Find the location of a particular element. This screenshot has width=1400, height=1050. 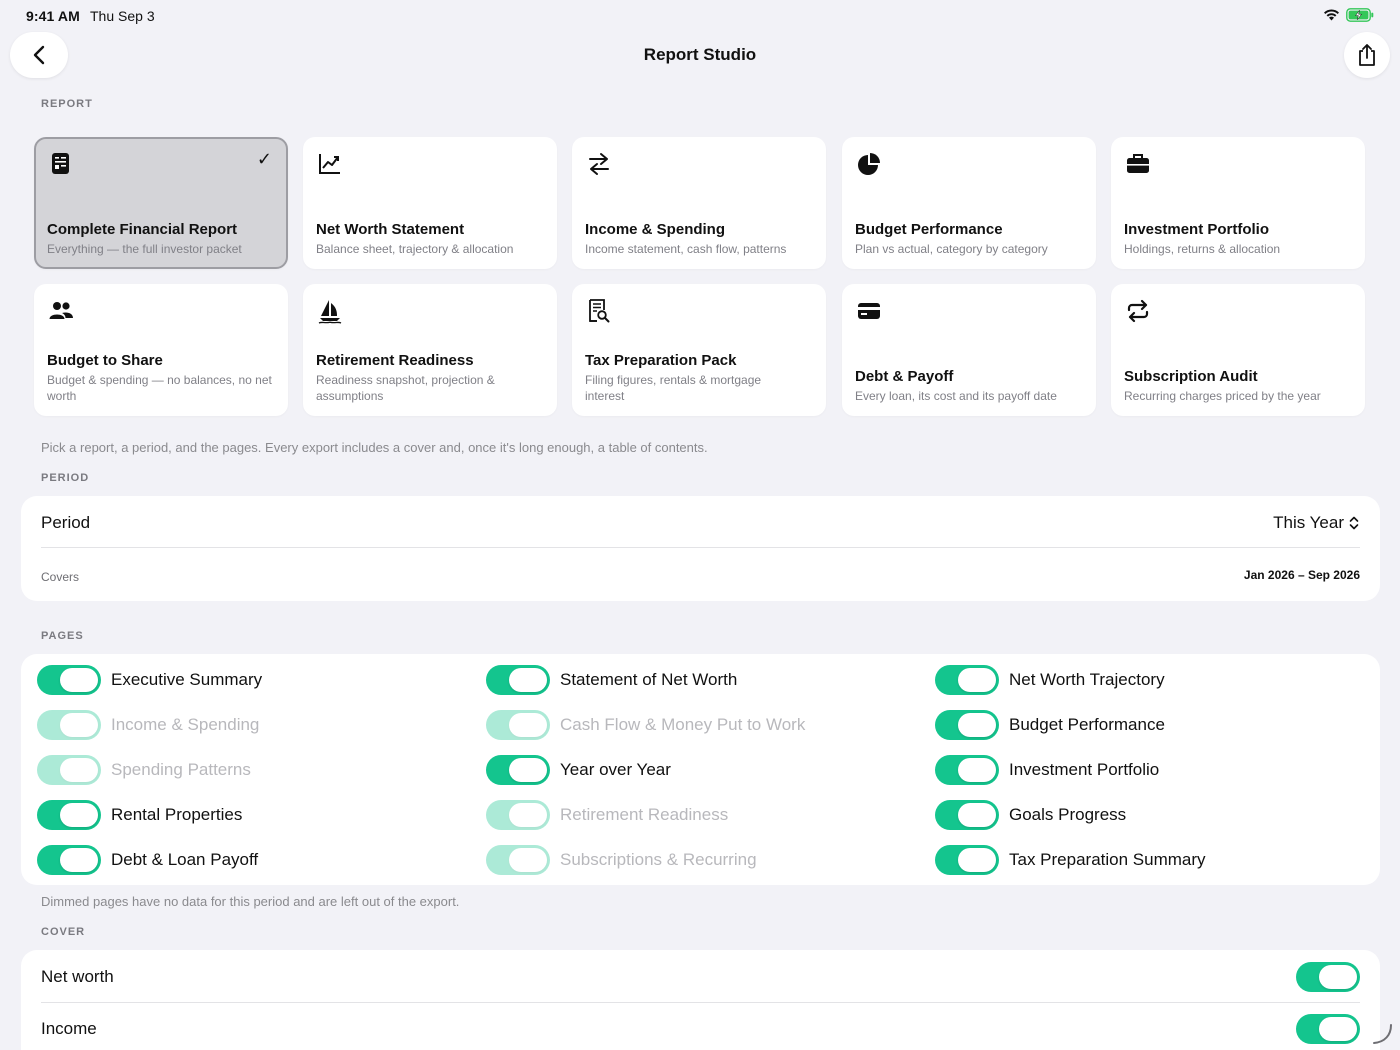

page-toggle-retirement-readiness: Retirement Readiness is located at coordinates (607, 815).